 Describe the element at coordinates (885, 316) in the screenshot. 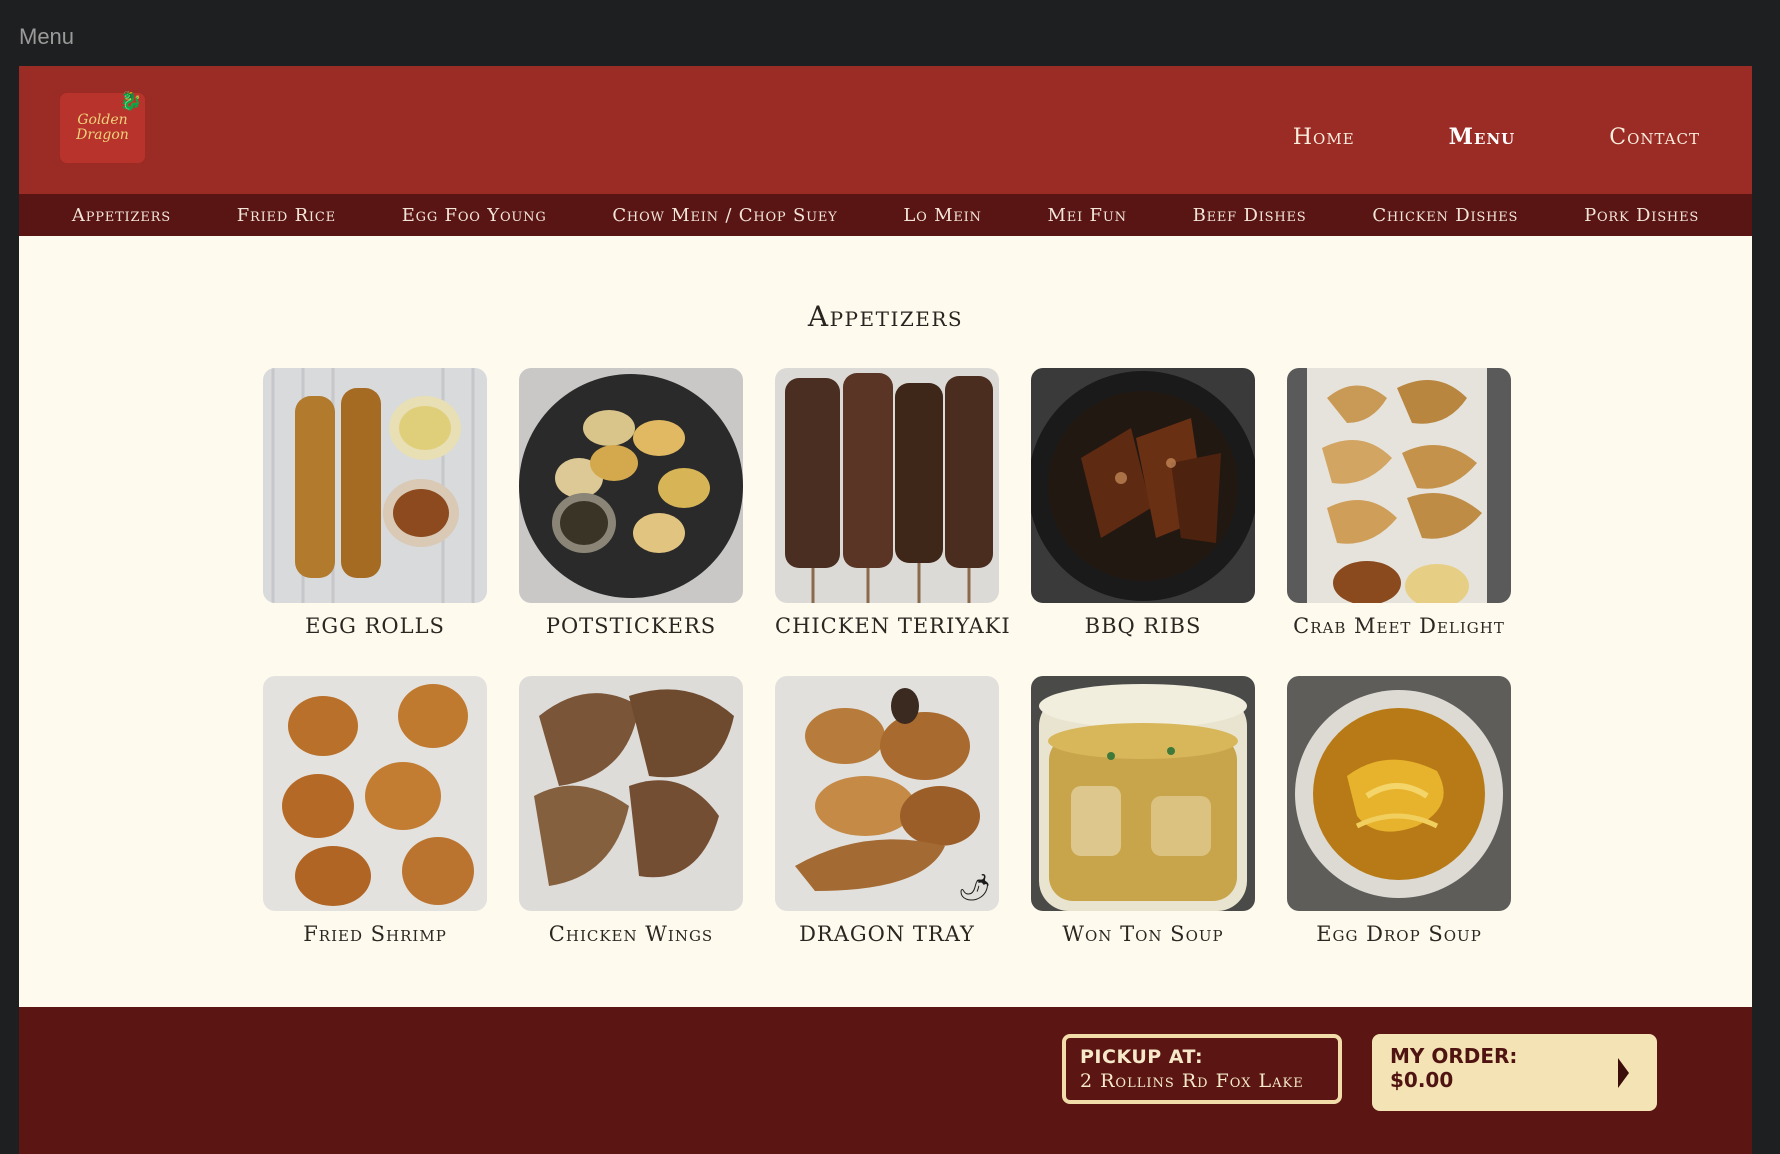

I see `section-title: Appetizers` at that location.